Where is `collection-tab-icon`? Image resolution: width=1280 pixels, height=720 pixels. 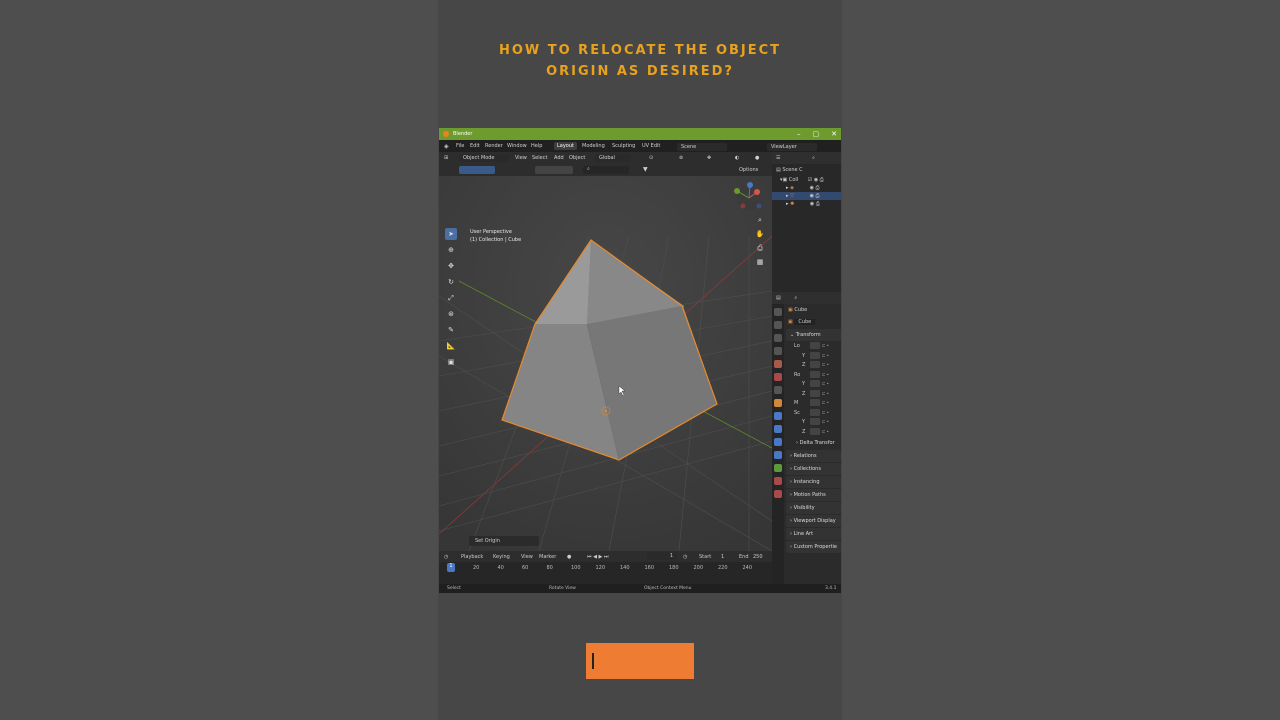
collection-tab-icon is located at coordinates (778, 390).